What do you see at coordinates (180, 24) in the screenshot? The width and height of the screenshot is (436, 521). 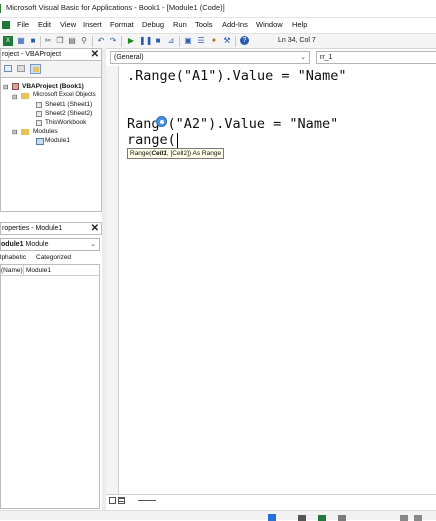 I see `menu-run: Run` at bounding box center [180, 24].